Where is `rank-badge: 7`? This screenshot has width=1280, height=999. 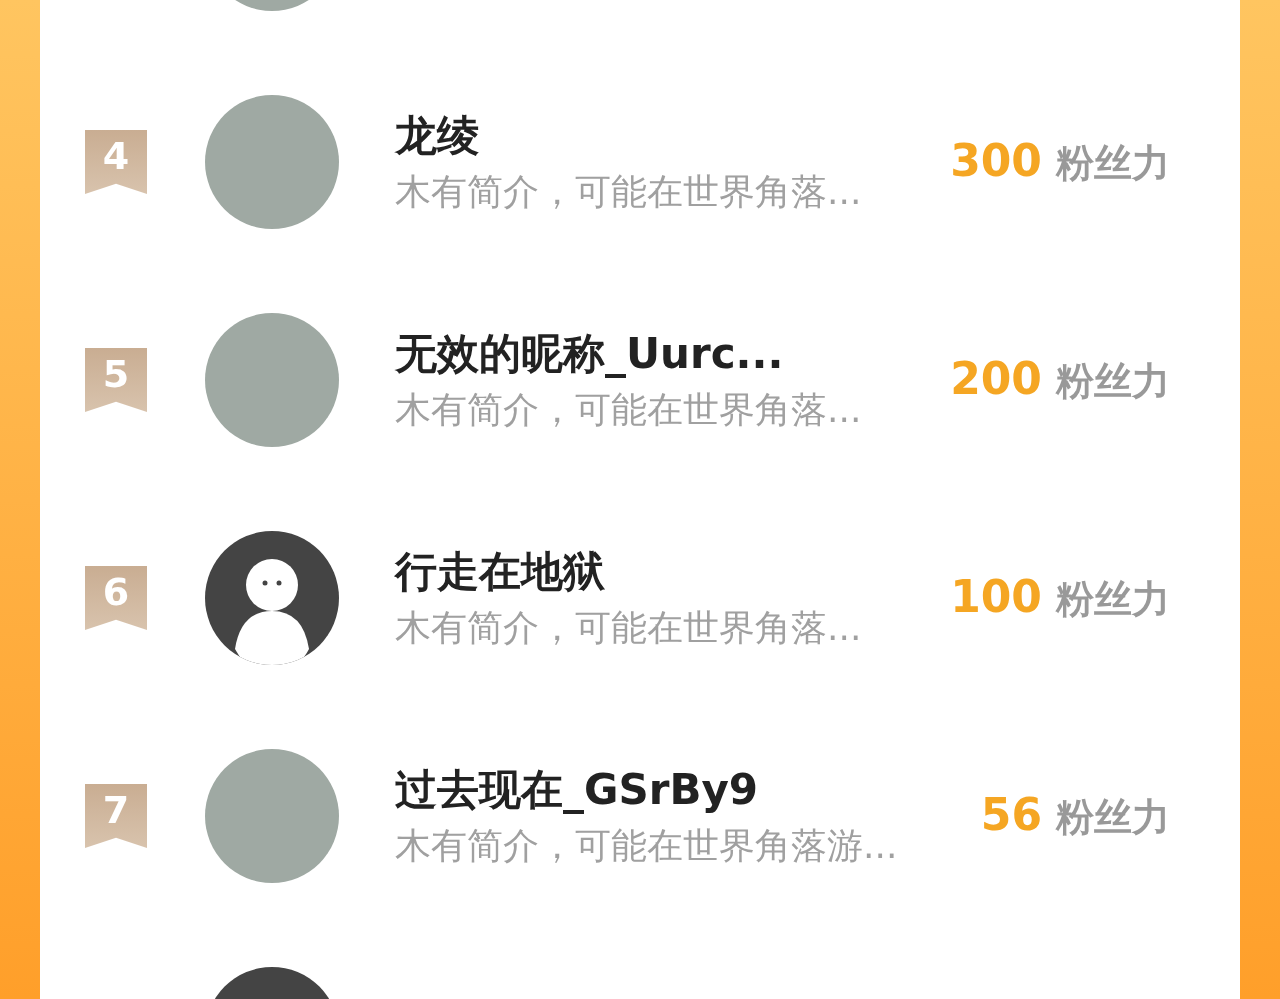 rank-badge: 7 is located at coordinates (116, 816).